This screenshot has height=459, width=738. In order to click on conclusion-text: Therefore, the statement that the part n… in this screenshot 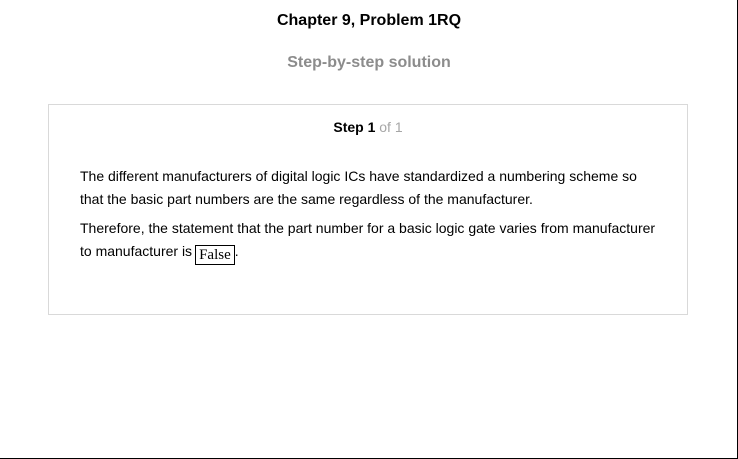, I will do `click(368, 239)`.